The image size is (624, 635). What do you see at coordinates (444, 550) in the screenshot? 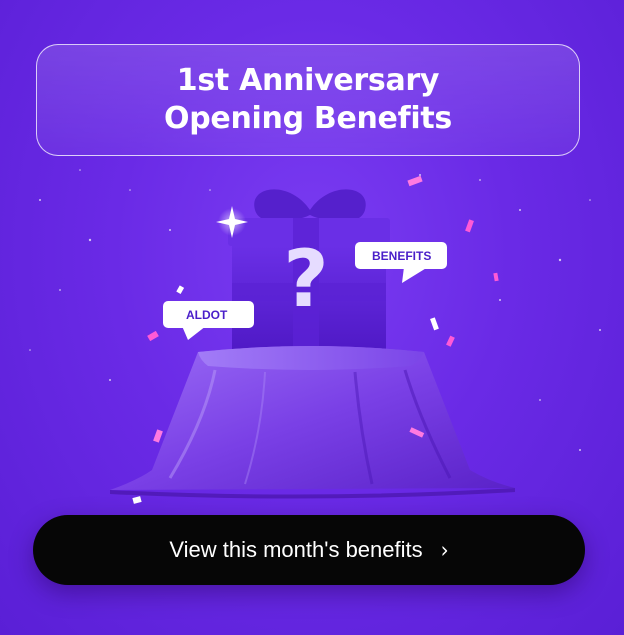
I see `chevron-right-icon: ›` at bounding box center [444, 550].